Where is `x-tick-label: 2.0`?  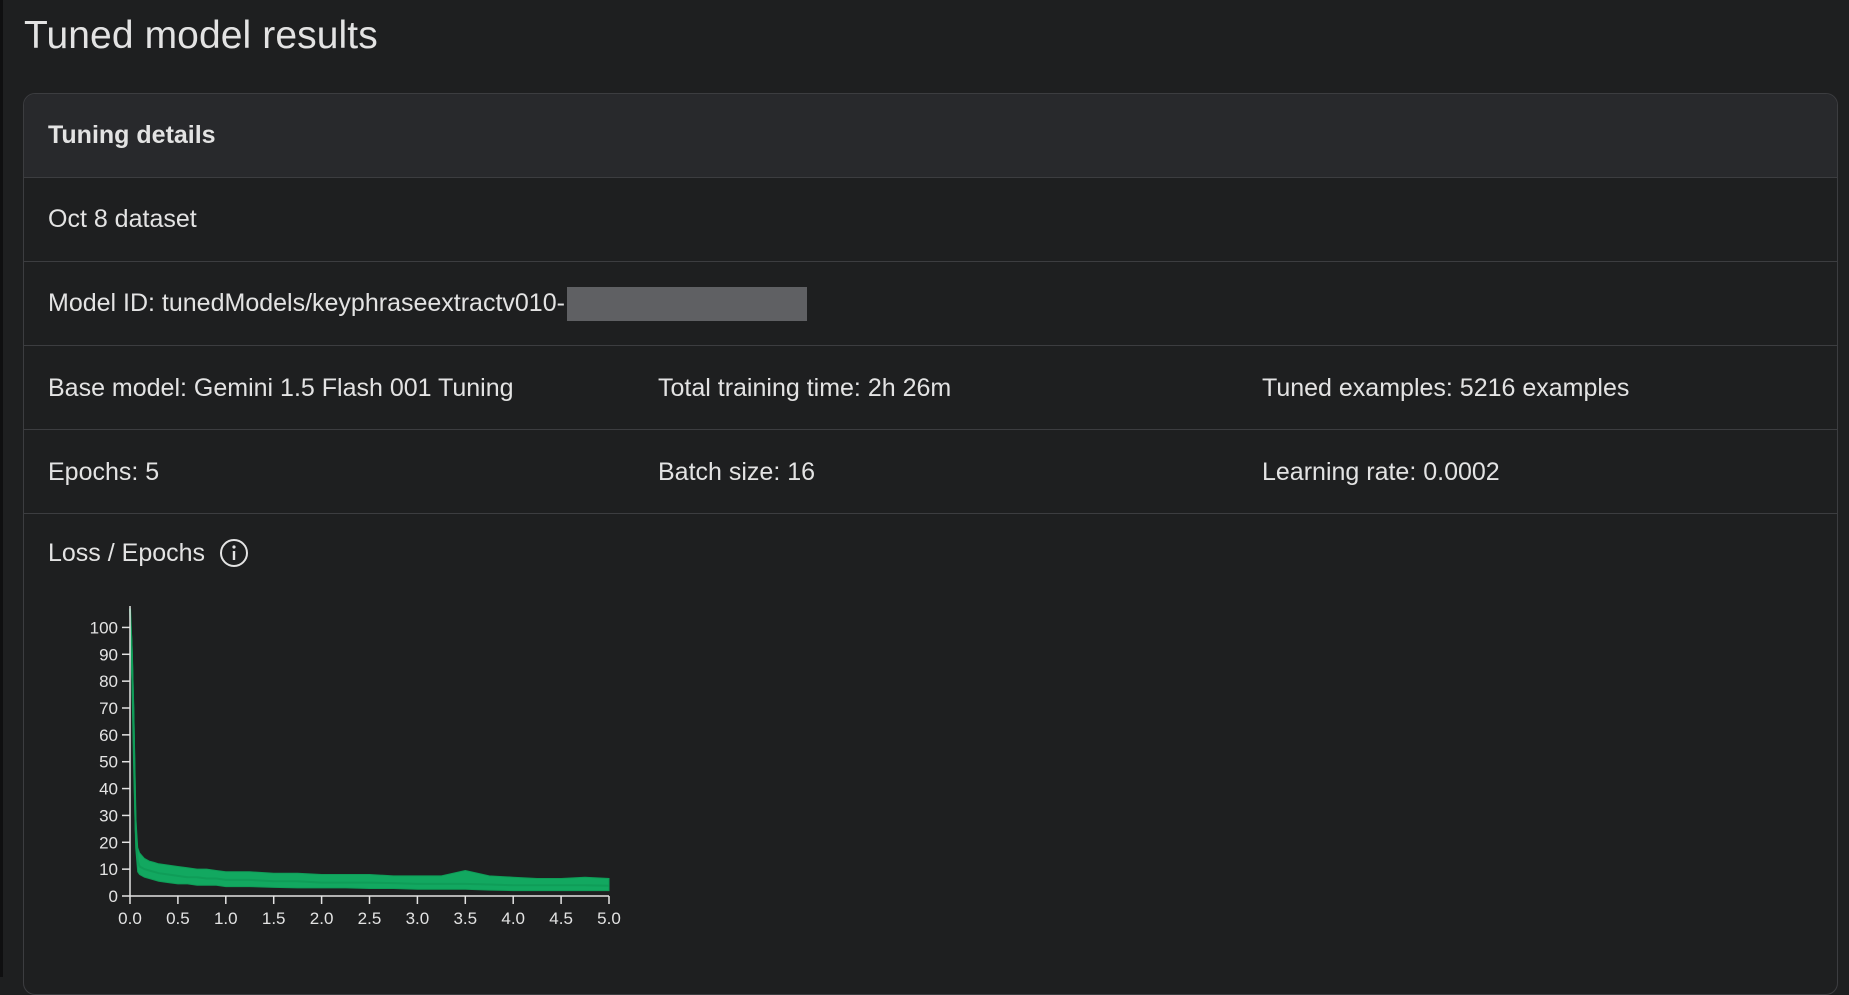 x-tick-label: 2.0 is located at coordinates (322, 918).